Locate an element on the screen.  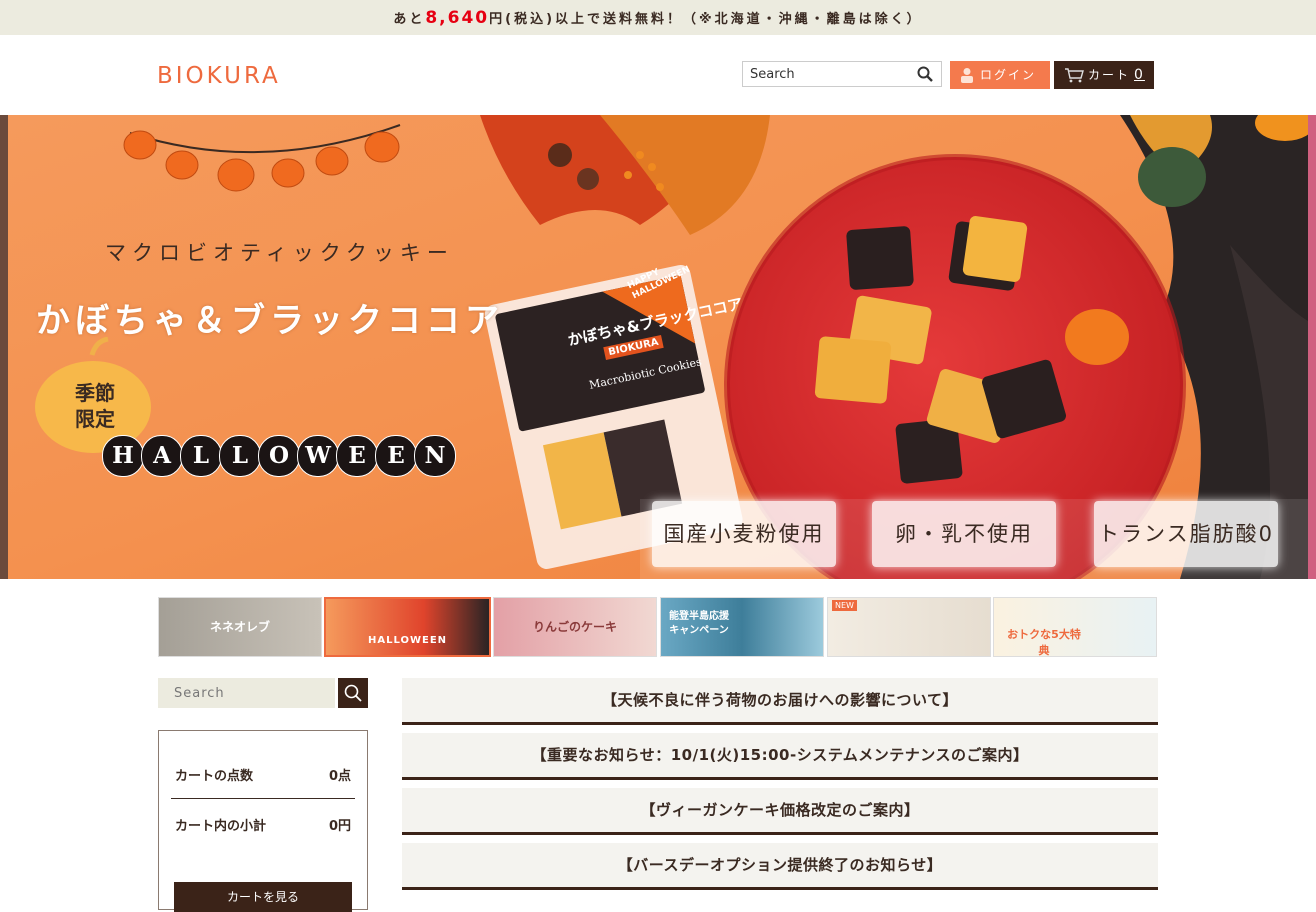
shipping-threshold-amount: 8,640 is located at coordinates (457, 18).